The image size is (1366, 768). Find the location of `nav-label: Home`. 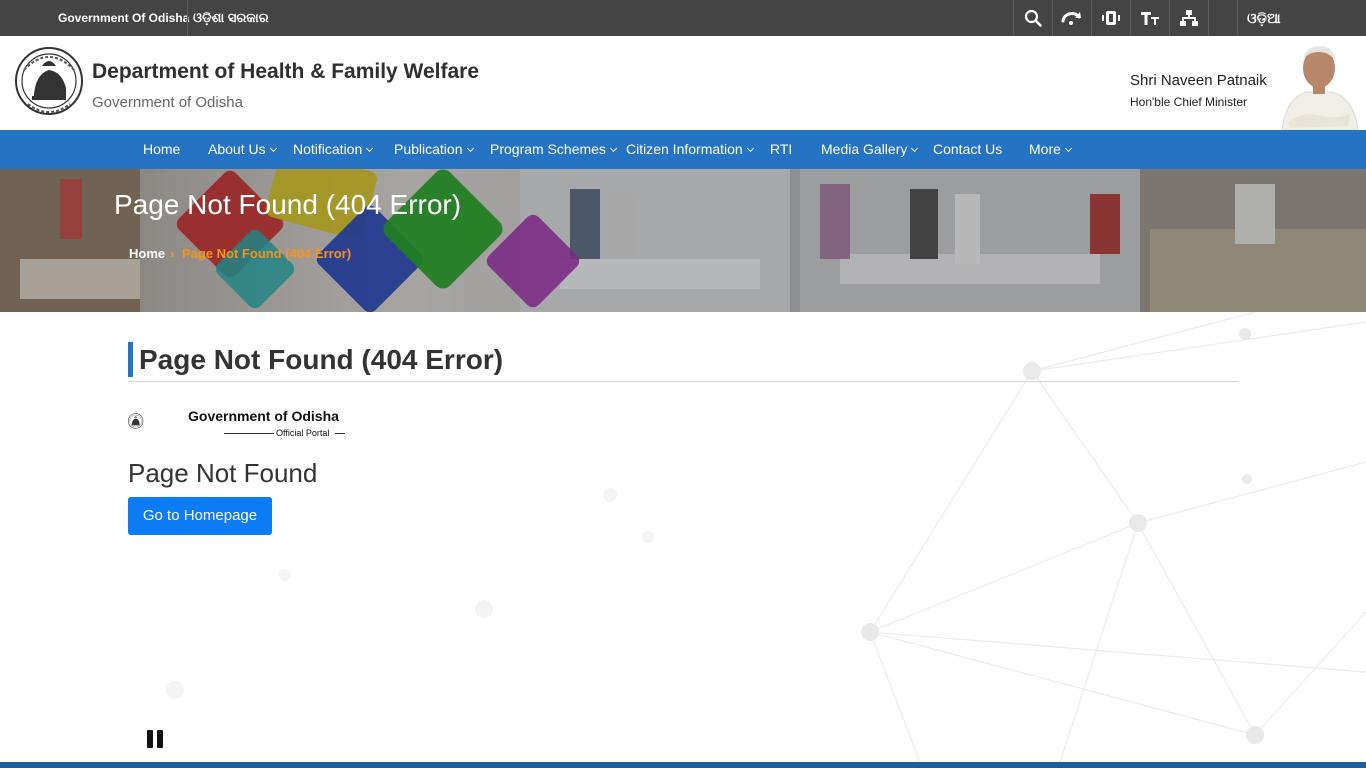

nav-label: Home is located at coordinates (162, 149).